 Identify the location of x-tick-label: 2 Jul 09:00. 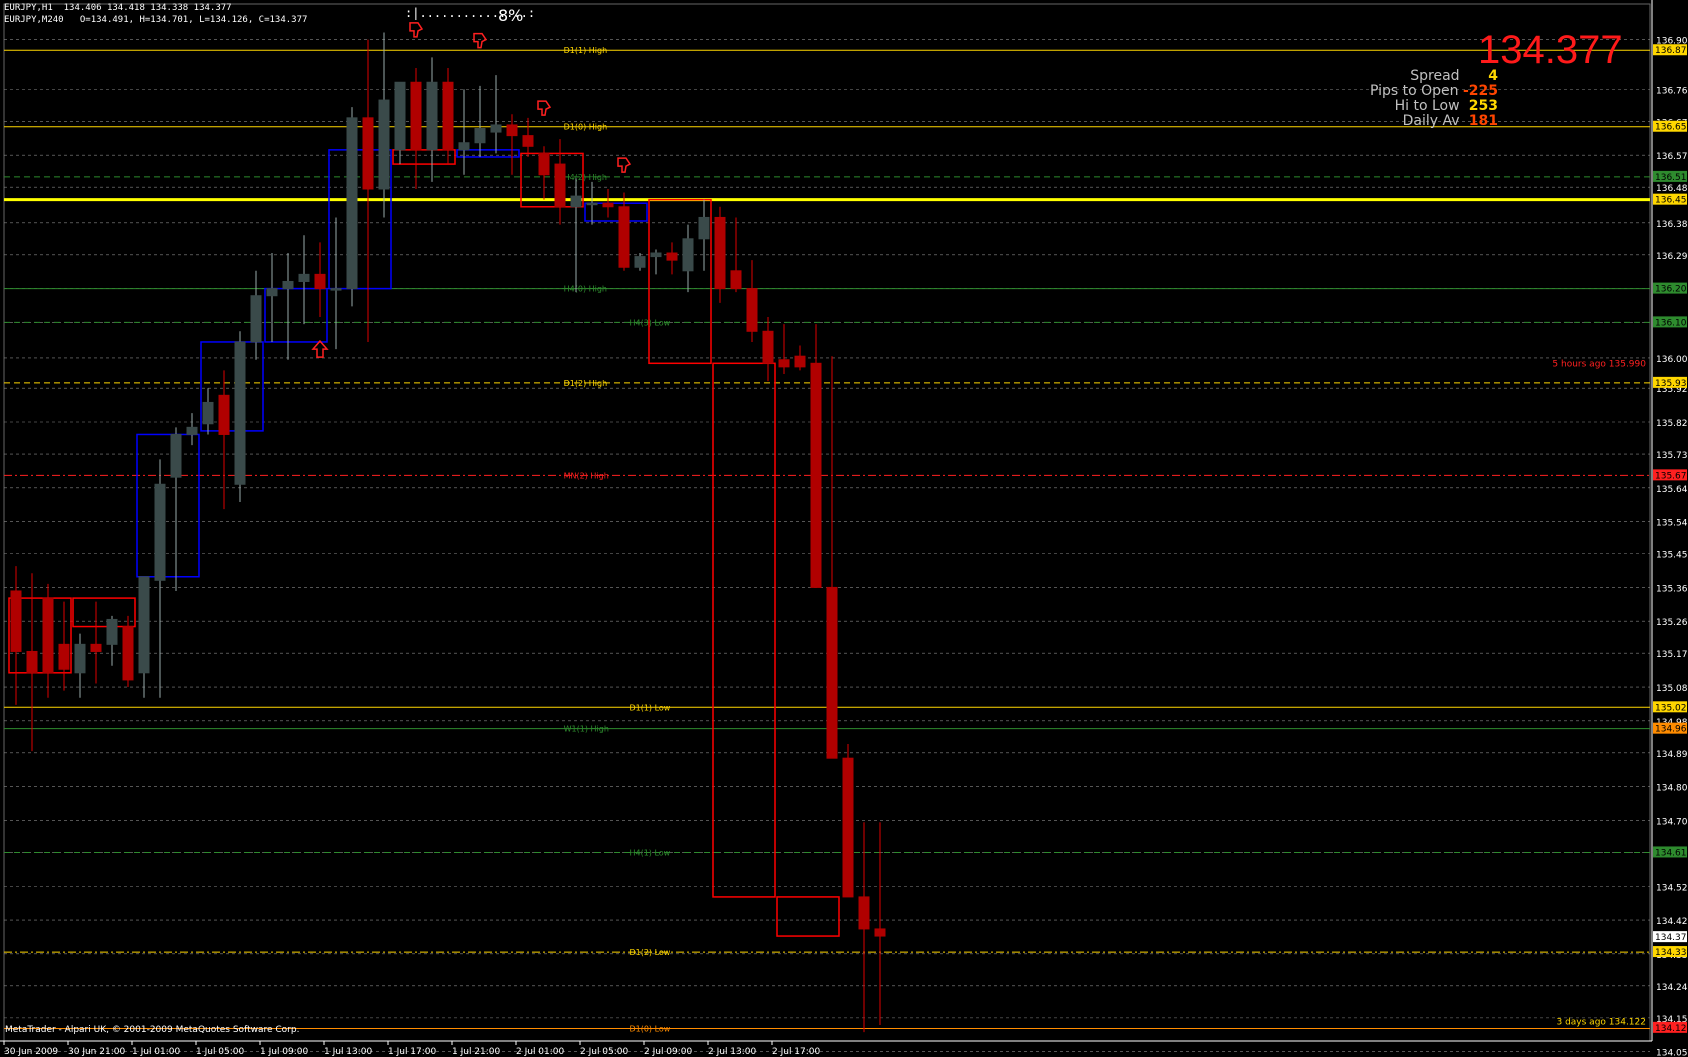
(668, 1052).